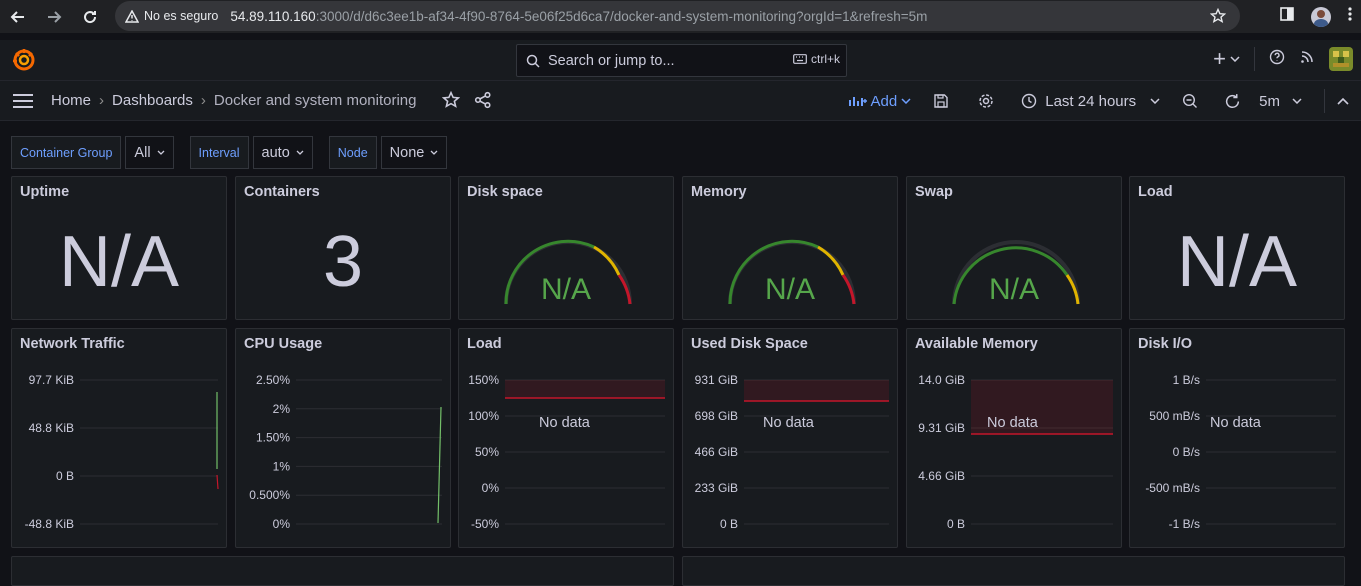 This screenshot has width=1361, height=586. I want to click on panel-title: Uptime, so click(45, 192).